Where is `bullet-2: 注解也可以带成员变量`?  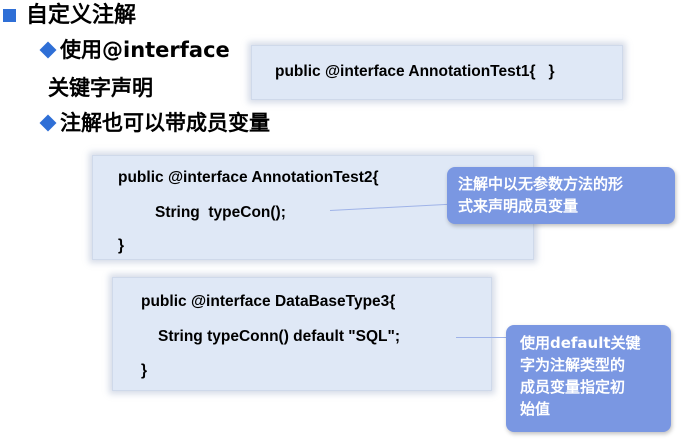
bullet-2: 注解也可以带成员变量 is located at coordinates (165, 123).